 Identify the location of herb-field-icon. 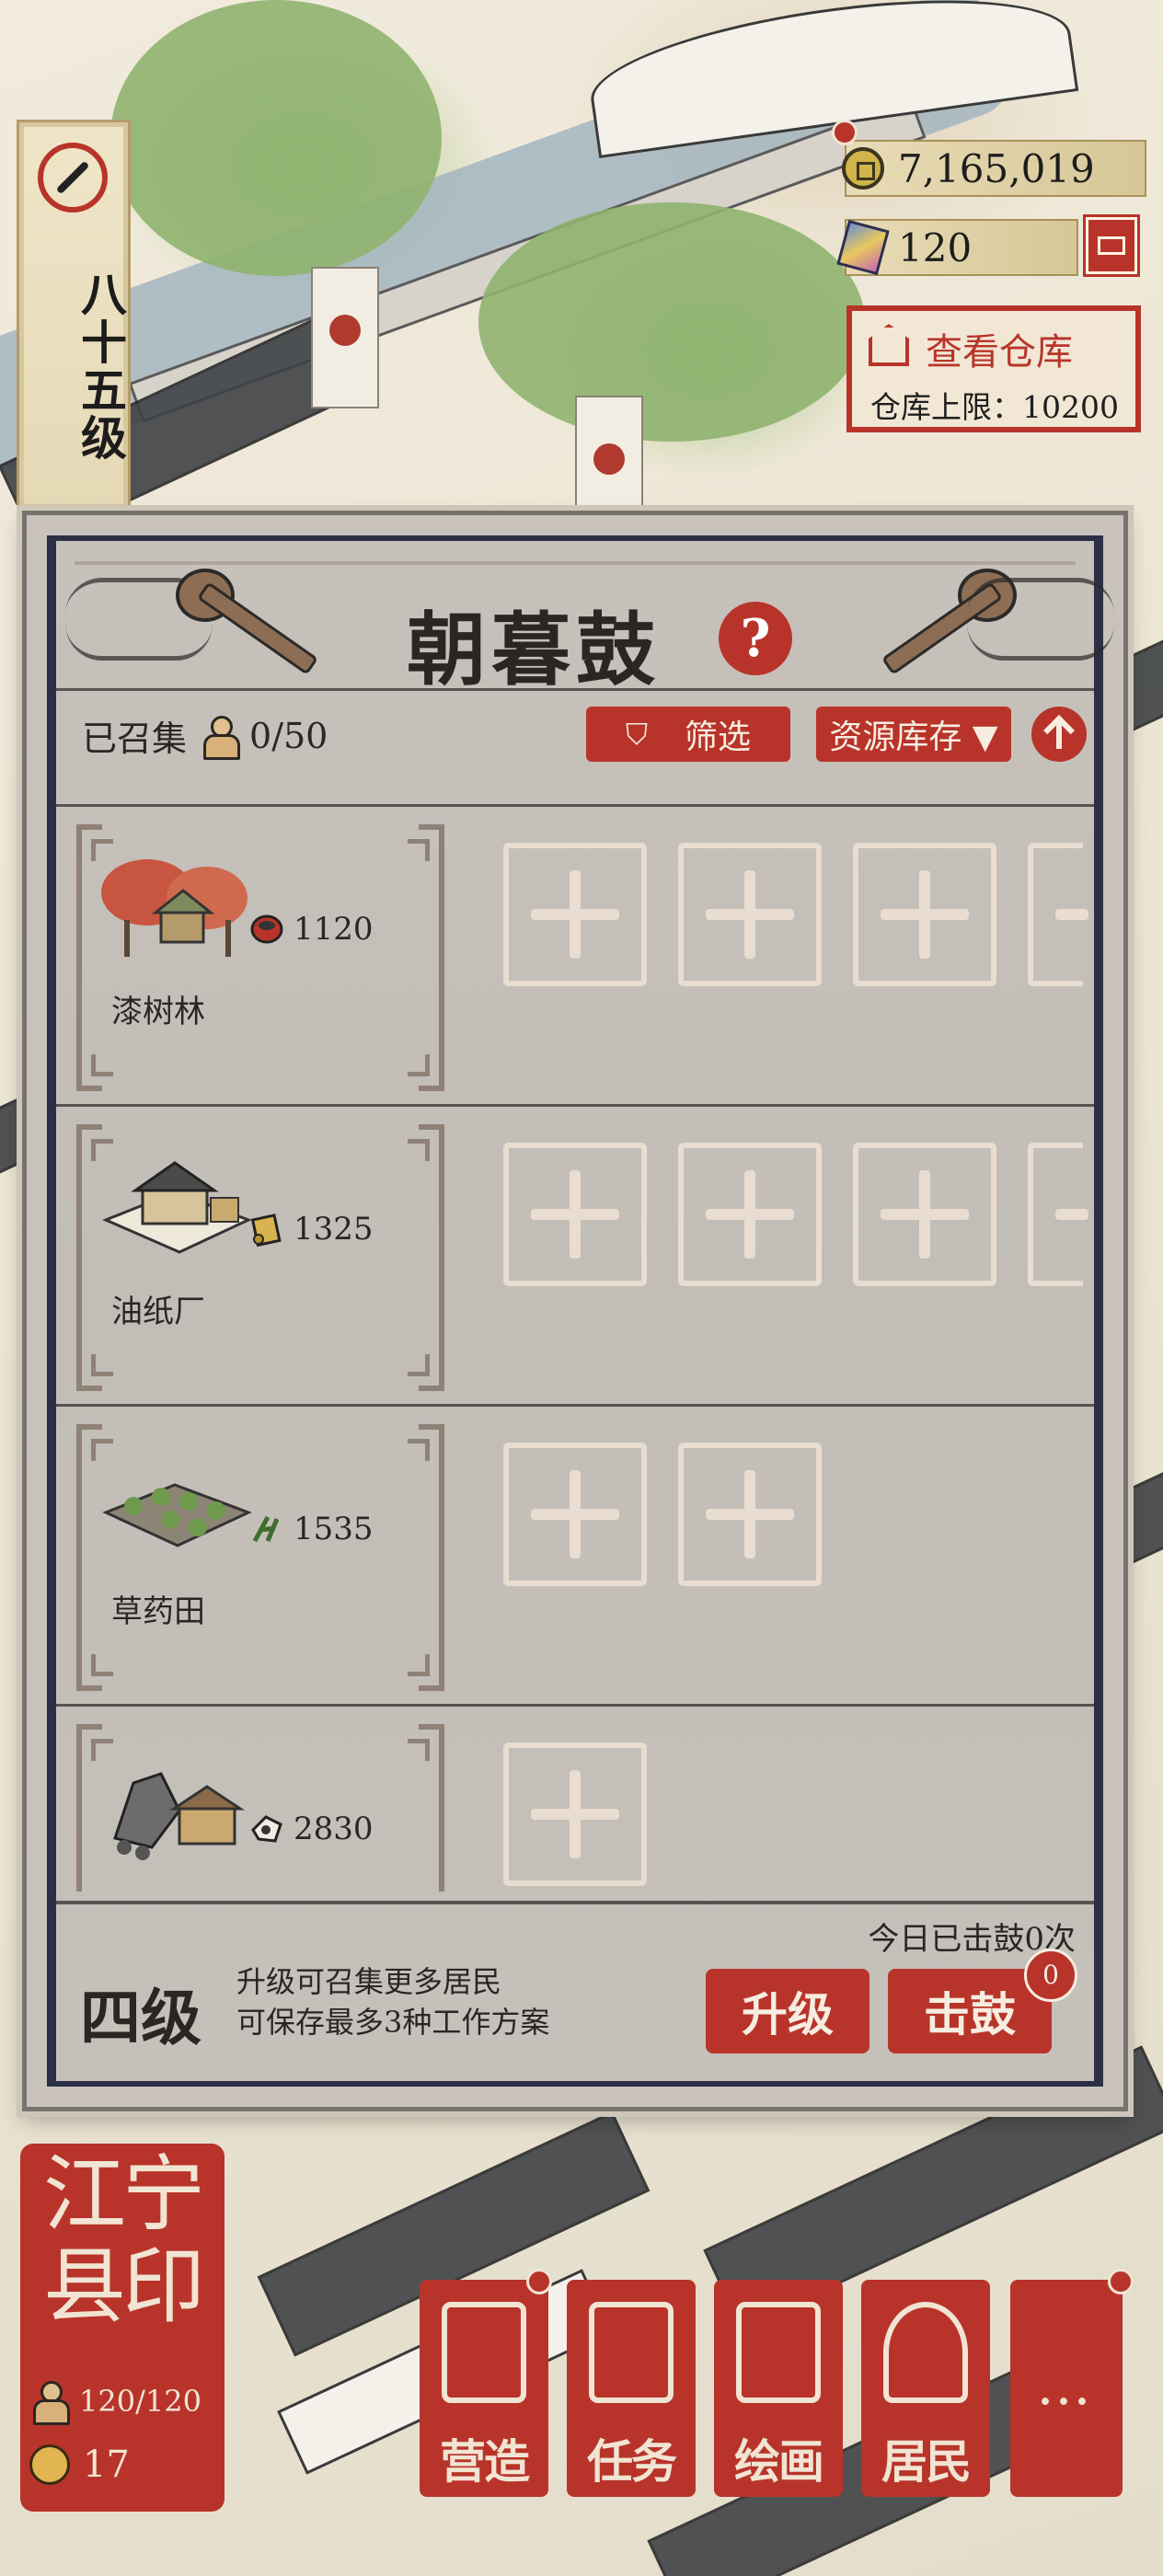
(177, 1515).